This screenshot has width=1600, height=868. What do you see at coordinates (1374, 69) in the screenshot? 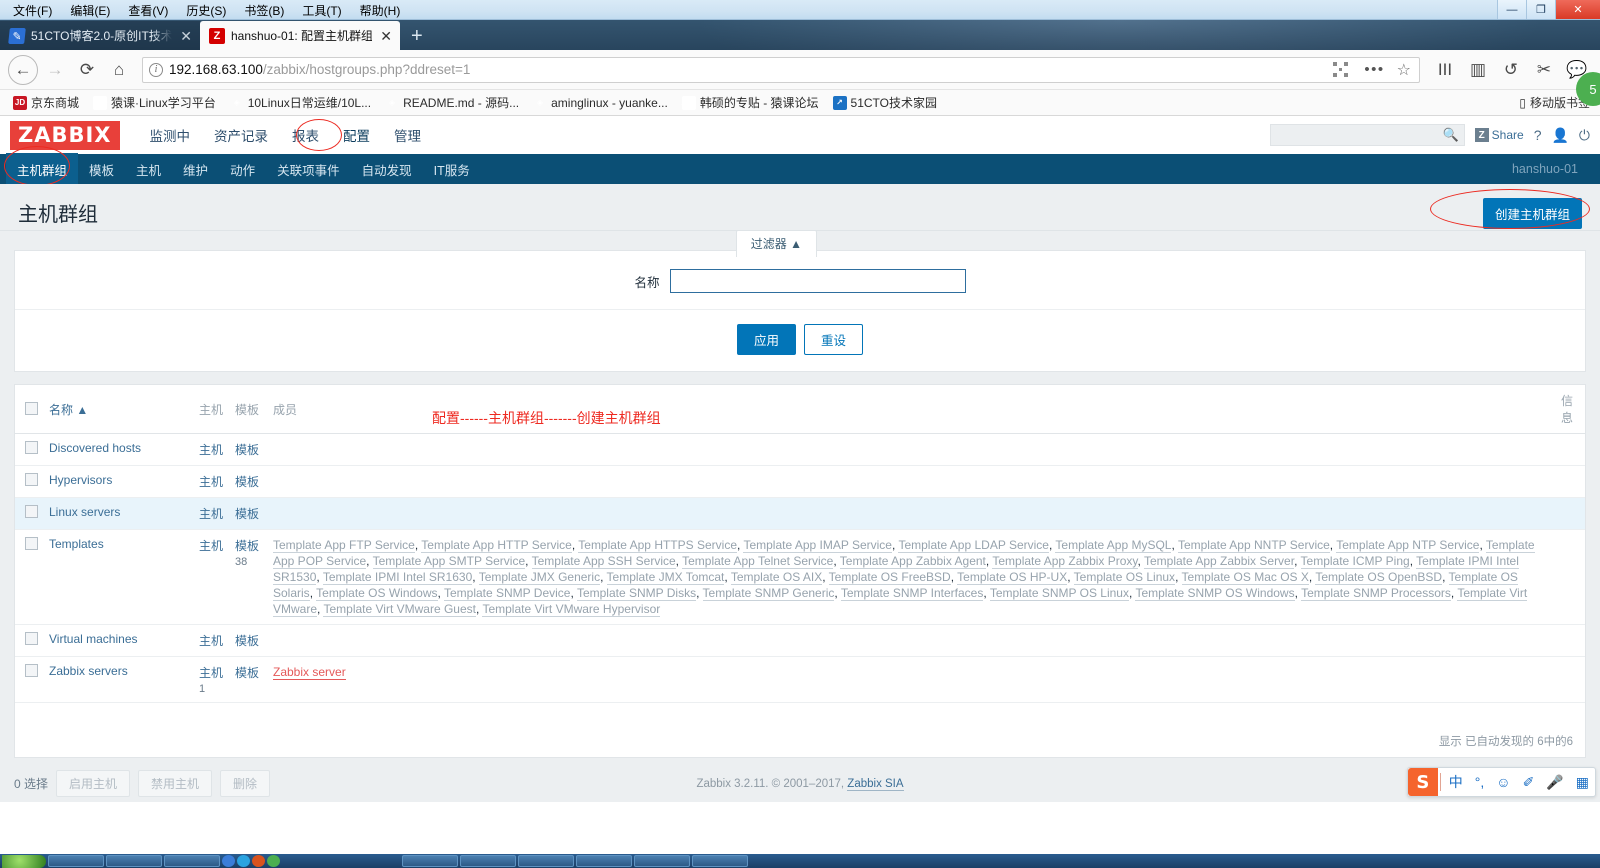
I see `page-actions-icon: •••` at bounding box center [1374, 69].